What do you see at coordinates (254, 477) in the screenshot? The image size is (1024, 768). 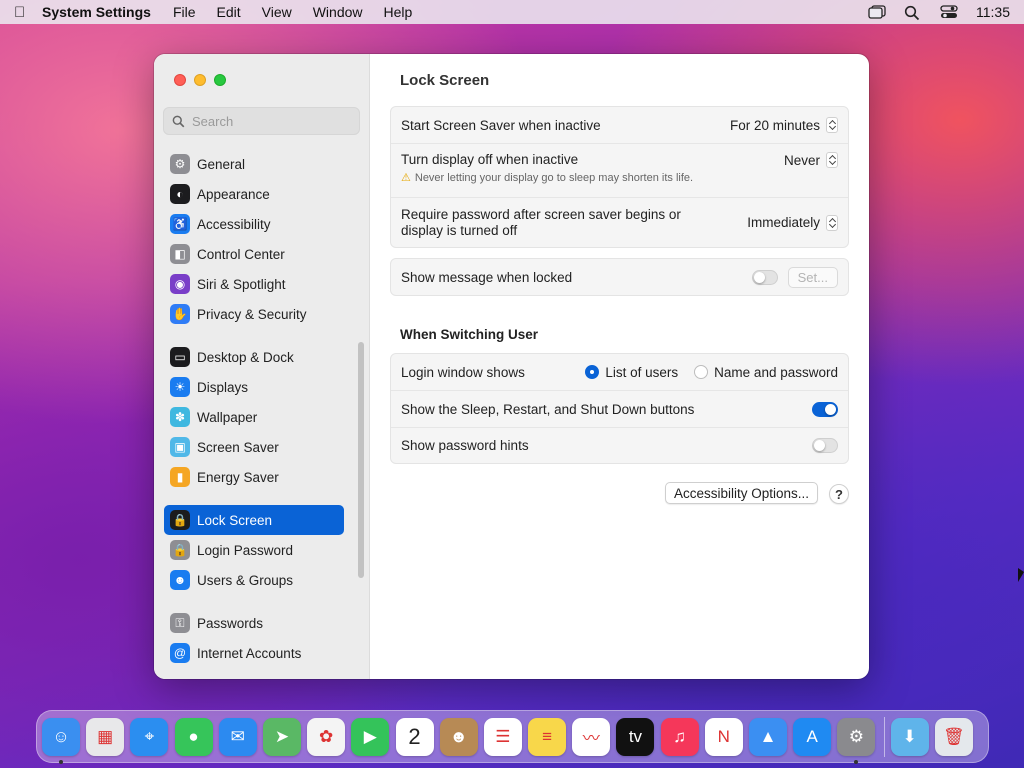 I see `sidebar-item-energy-saver: ▮ Energy Saver` at bounding box center [254, 477].